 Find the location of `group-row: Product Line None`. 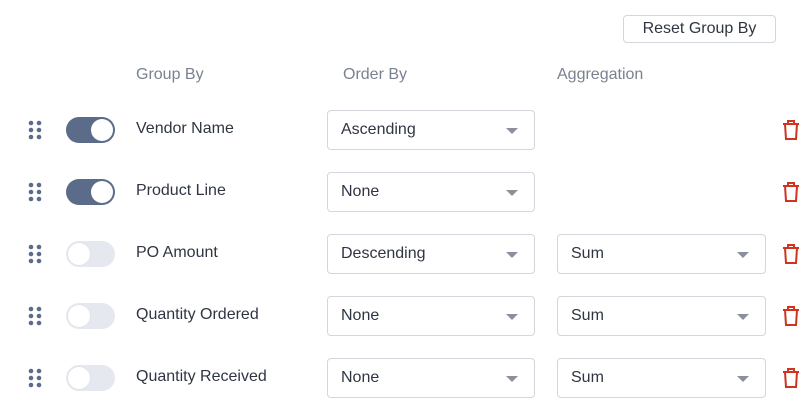

group-row: Product Line None is located at coordinates (406, 192).